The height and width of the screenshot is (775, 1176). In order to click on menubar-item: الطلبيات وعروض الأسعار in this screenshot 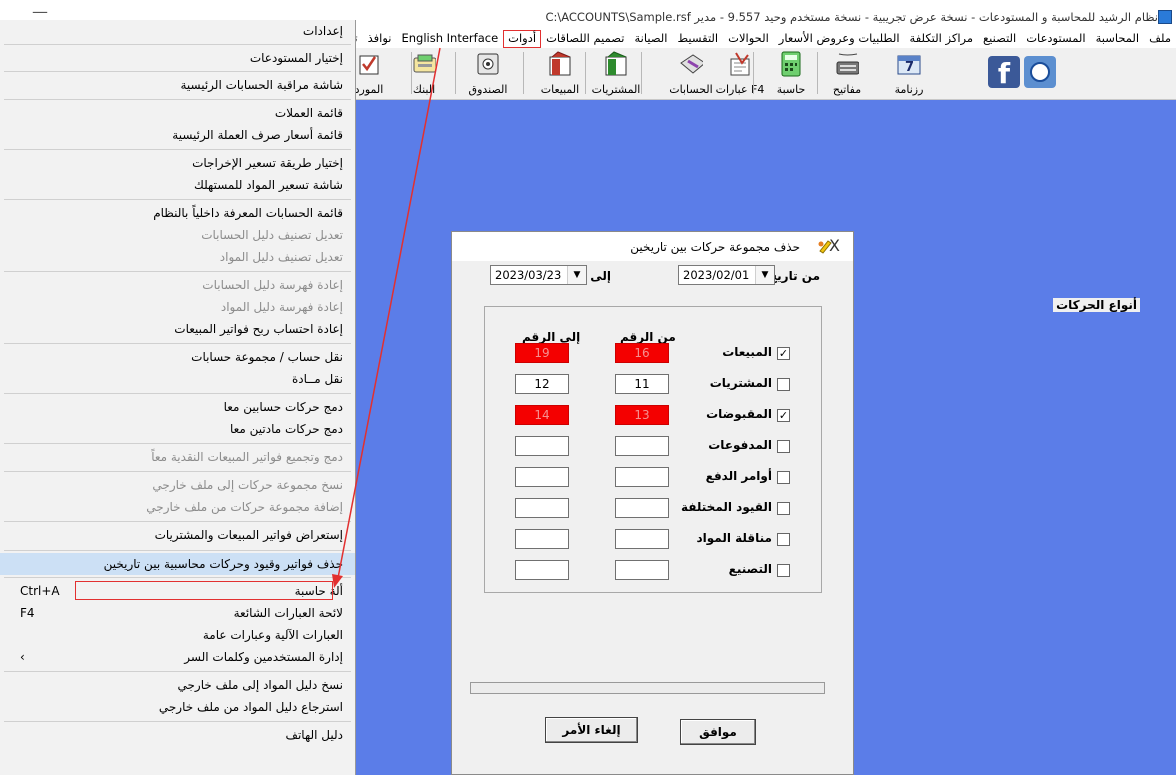, I will do `click(839, 39)`.